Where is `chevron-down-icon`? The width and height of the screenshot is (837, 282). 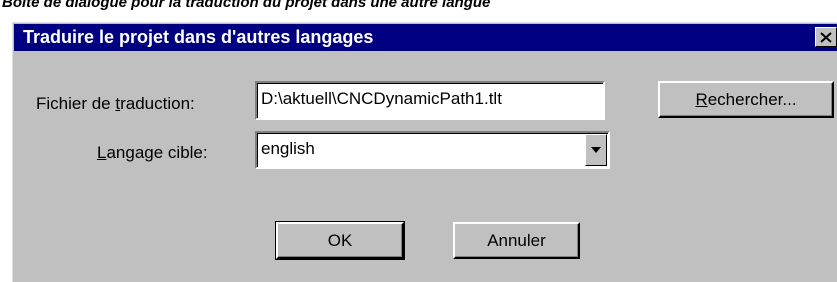 chevron-down-icon is located at coordinates (596, 150).